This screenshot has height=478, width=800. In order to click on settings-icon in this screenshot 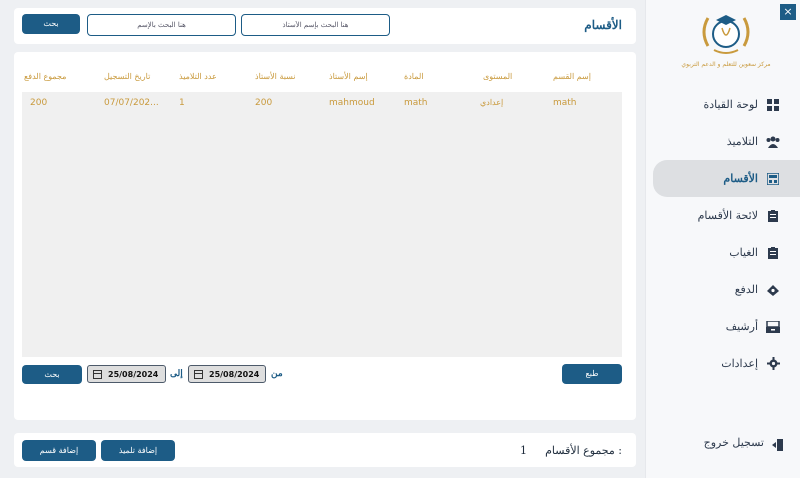, I will do `click(773, 364)`.